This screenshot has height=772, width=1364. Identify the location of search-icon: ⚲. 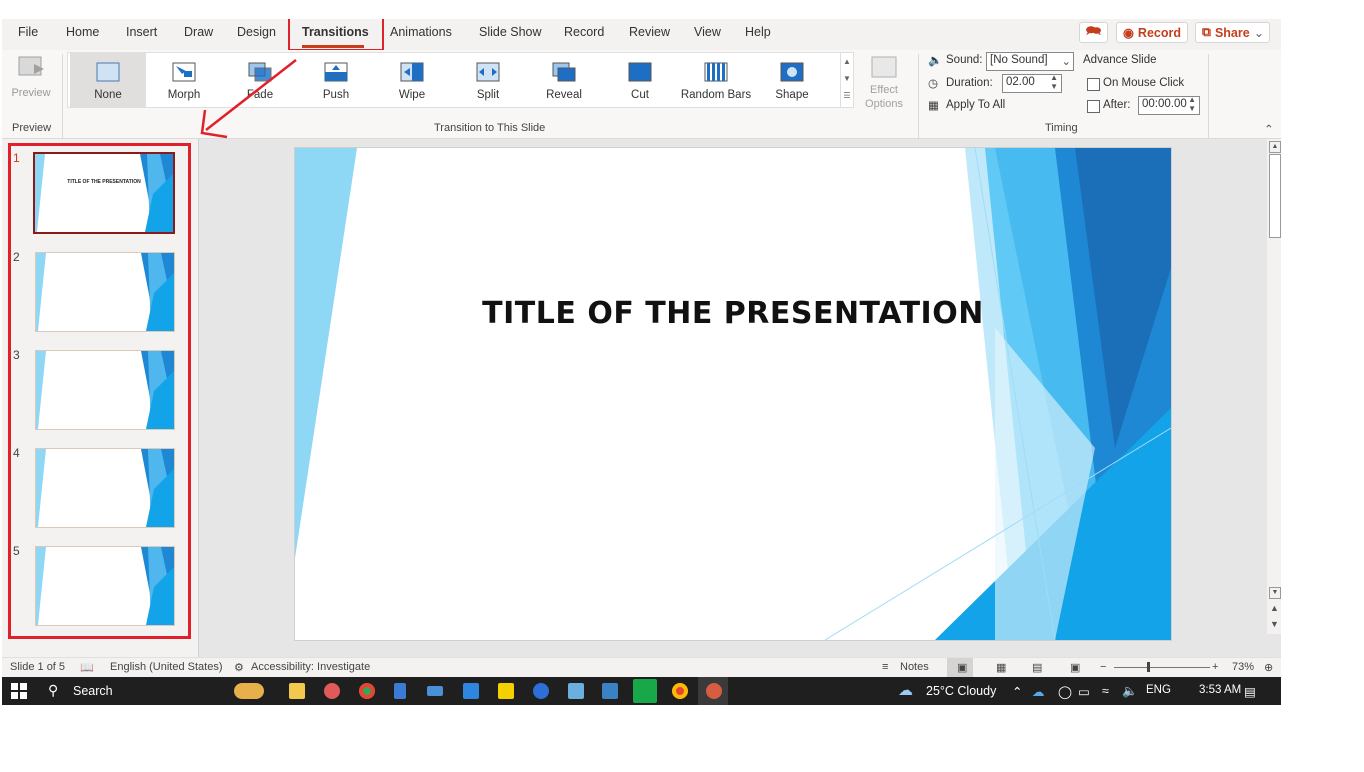
(53, 690).